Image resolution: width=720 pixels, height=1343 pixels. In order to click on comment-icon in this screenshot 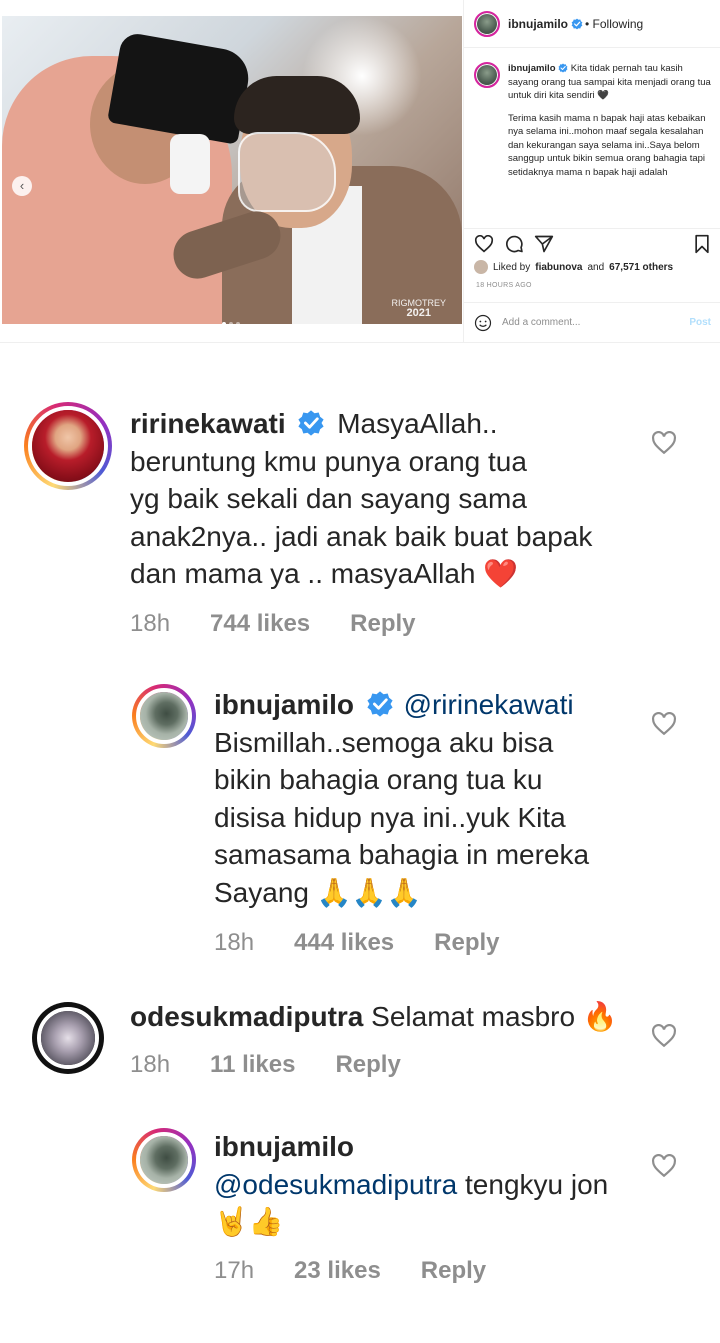, I will do `click(514, 244)`.